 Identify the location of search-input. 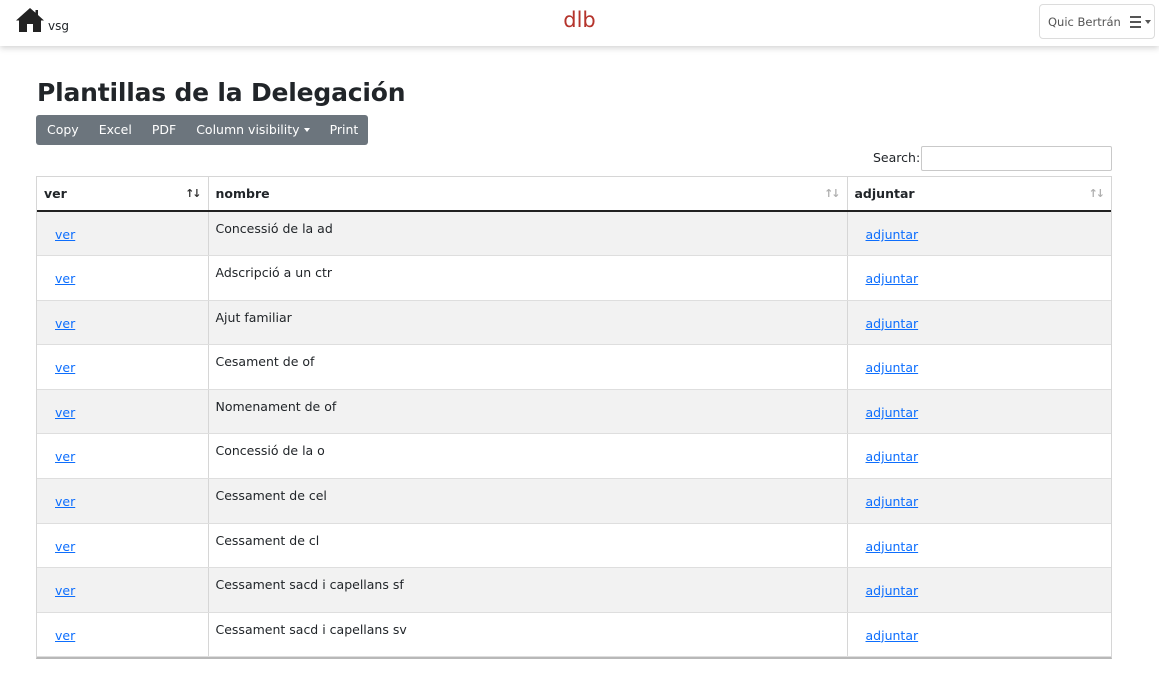
(1016, 158).